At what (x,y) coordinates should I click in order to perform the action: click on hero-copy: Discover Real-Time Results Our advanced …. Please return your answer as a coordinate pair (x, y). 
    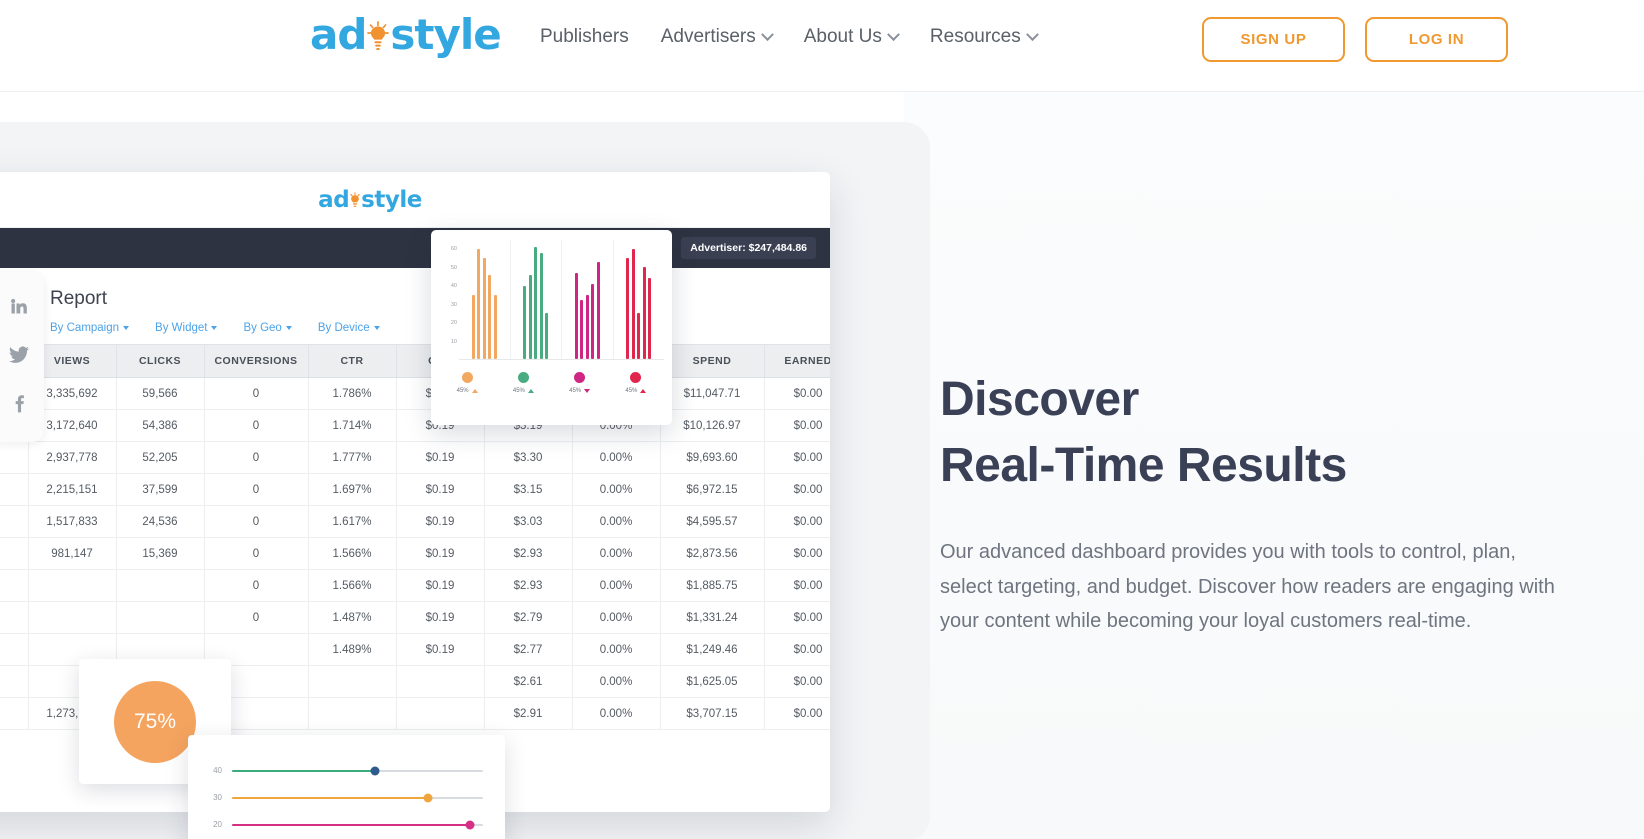
    Looking at the image, I should click on (1260, 503).